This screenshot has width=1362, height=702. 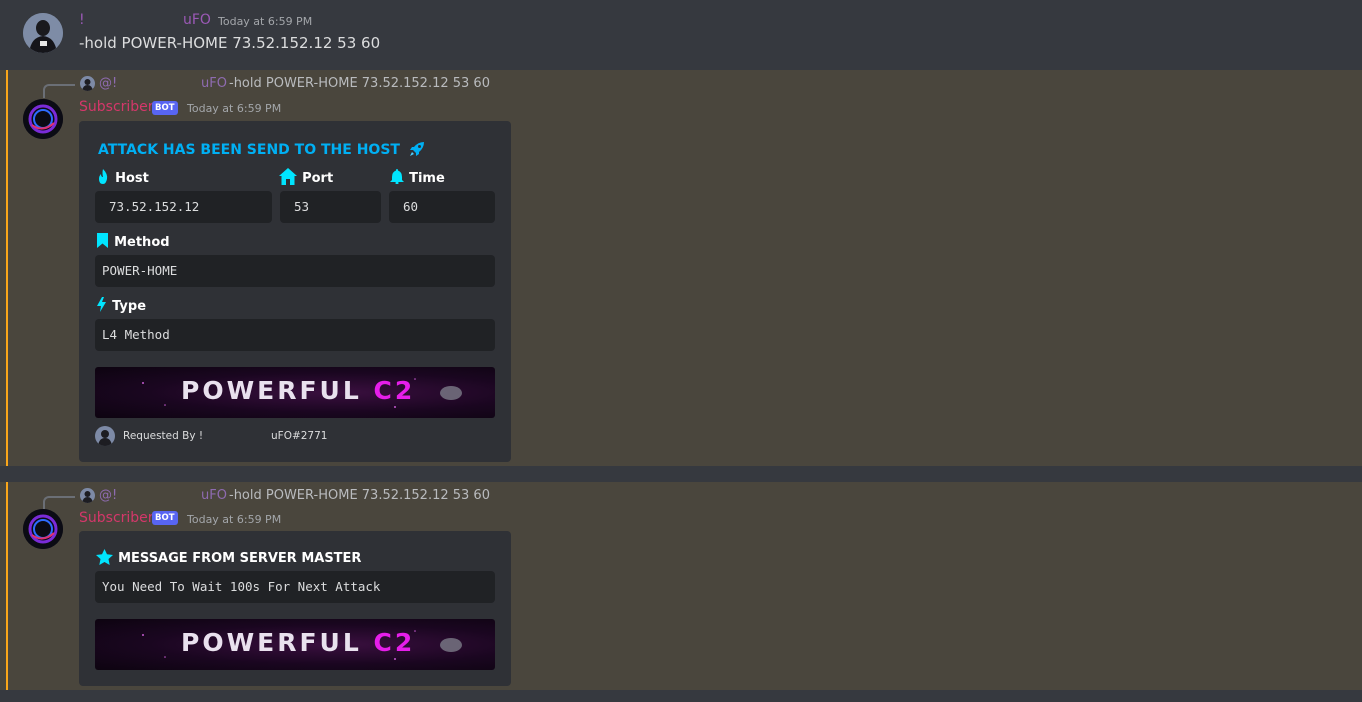 What do you see at coordinates (197, 20) in the screenshot?
I see `username: uFO` at bounding box center [197, 20].